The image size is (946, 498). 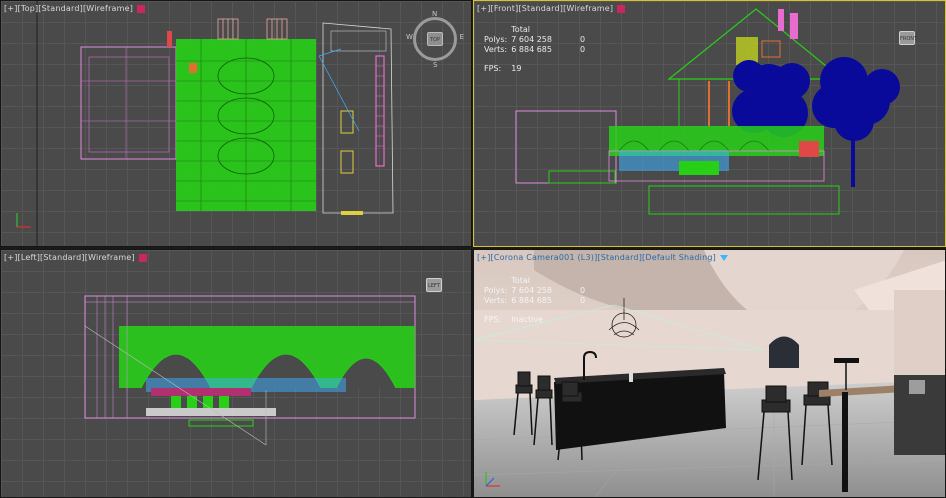 I want to click on viewport-label-left: [+] [Left] [Standard] [Wireframe], so click(x=75, y=257).